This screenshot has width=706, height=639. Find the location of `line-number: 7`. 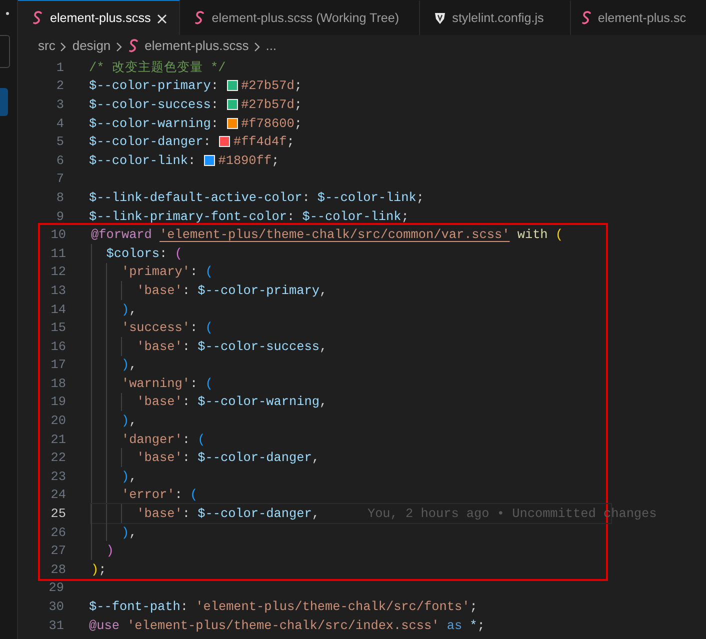

line-number: 7 is located at coordinates (60, 179).